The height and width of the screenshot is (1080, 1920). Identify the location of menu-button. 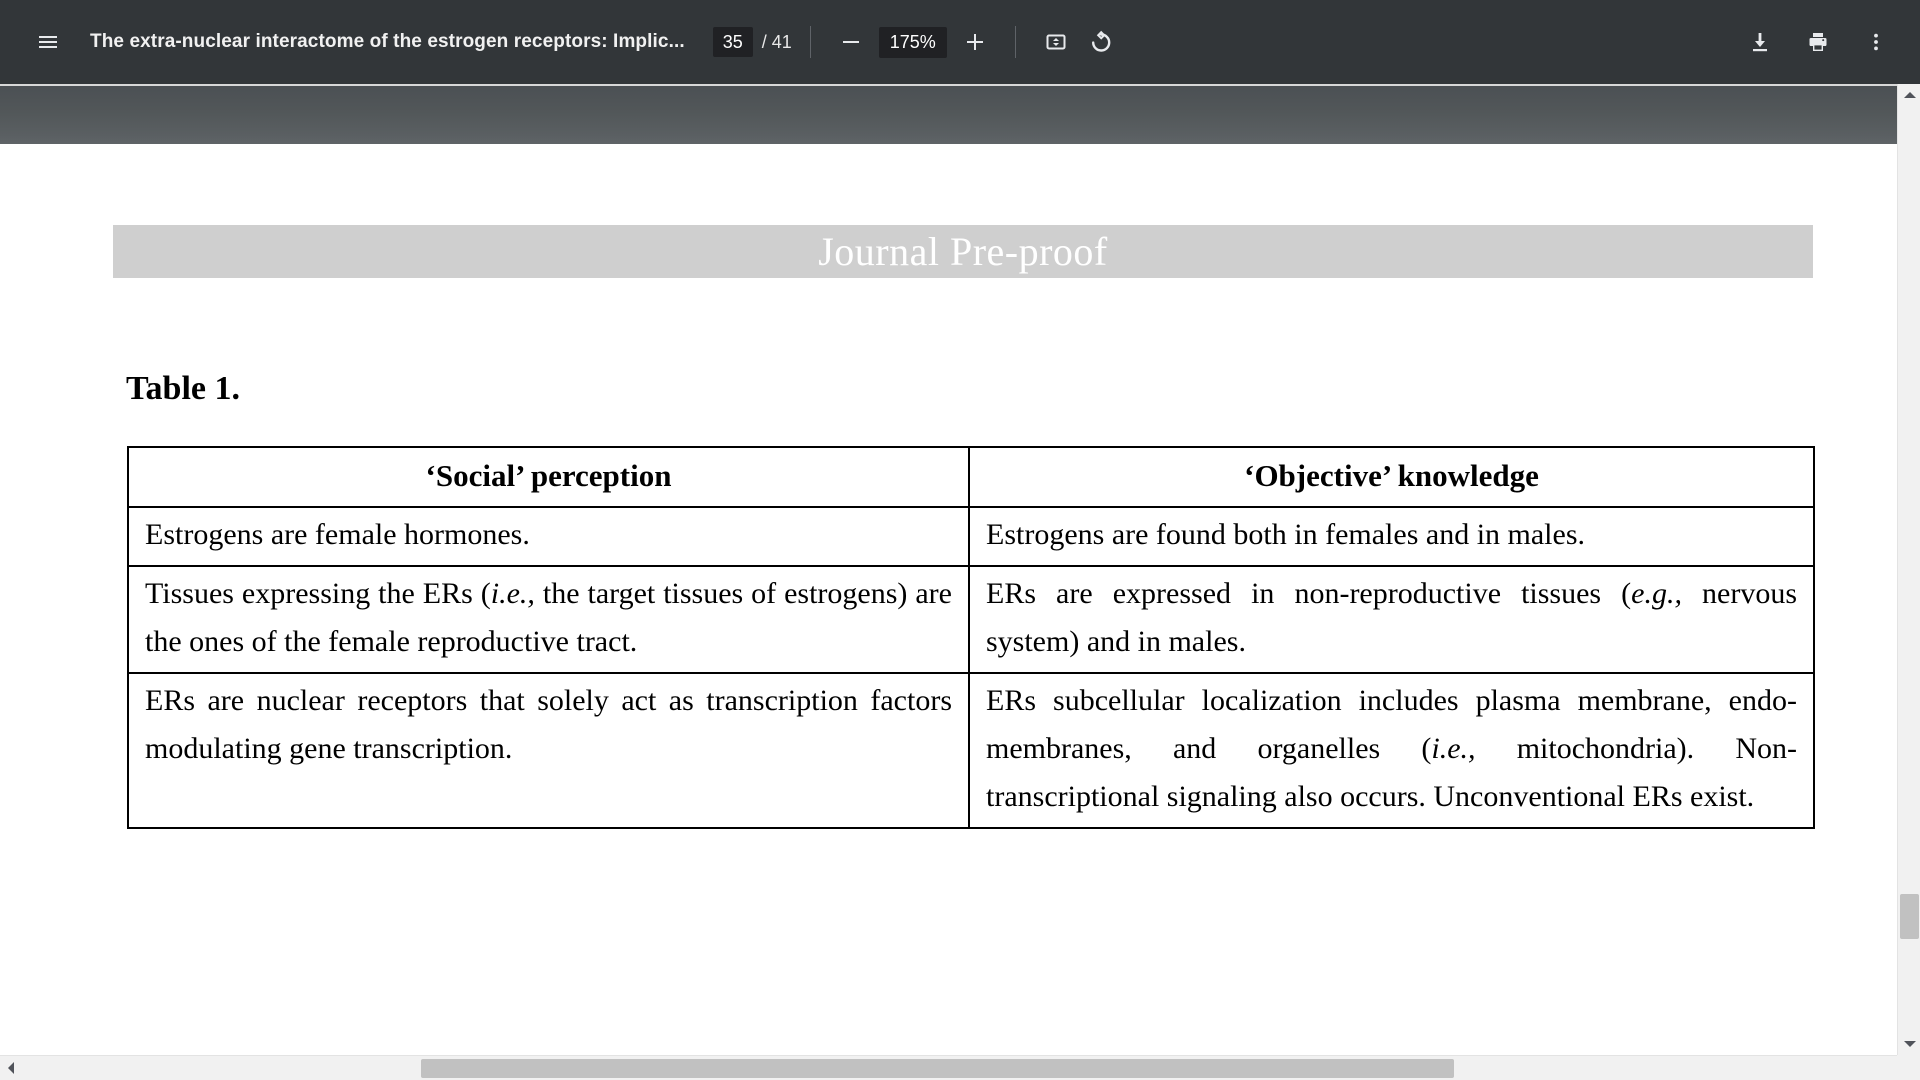
(48, 42).